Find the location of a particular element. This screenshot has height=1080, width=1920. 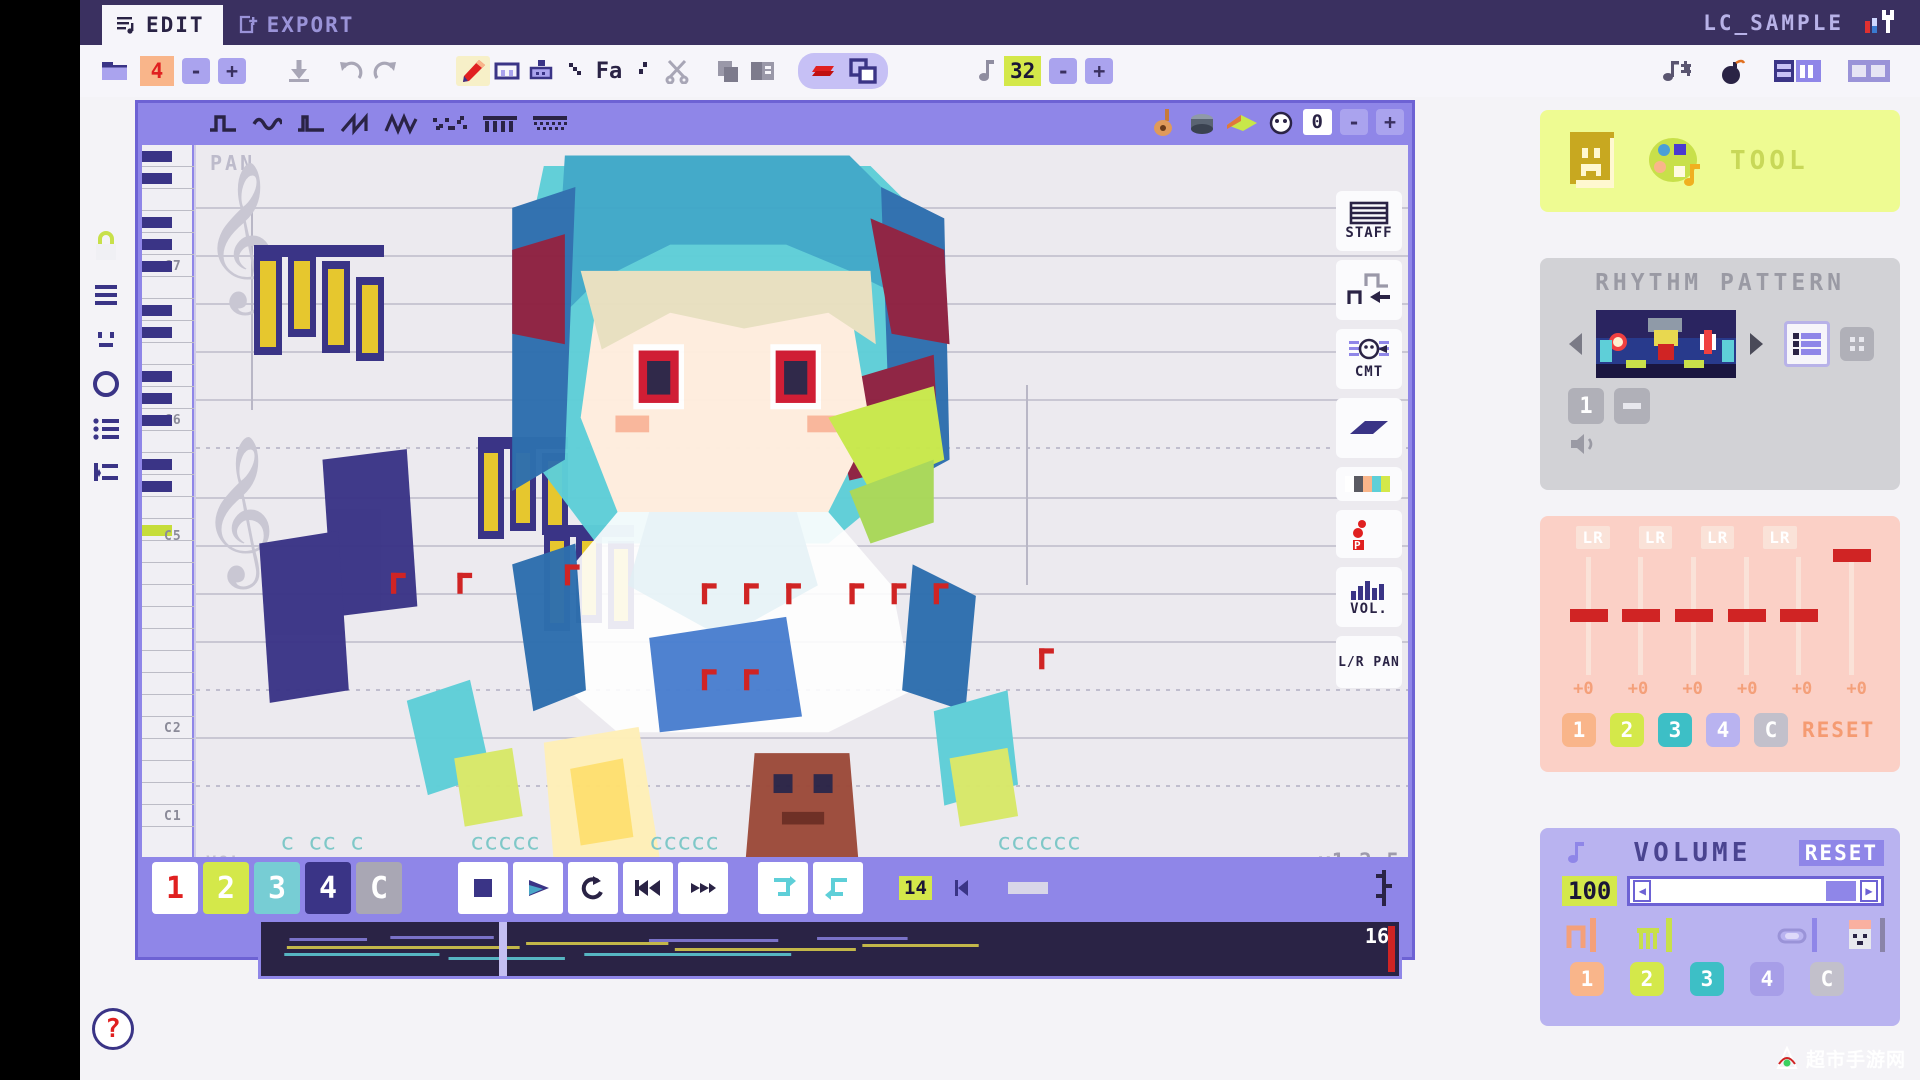

loop-restart-button is located at coordinates (593, 888).